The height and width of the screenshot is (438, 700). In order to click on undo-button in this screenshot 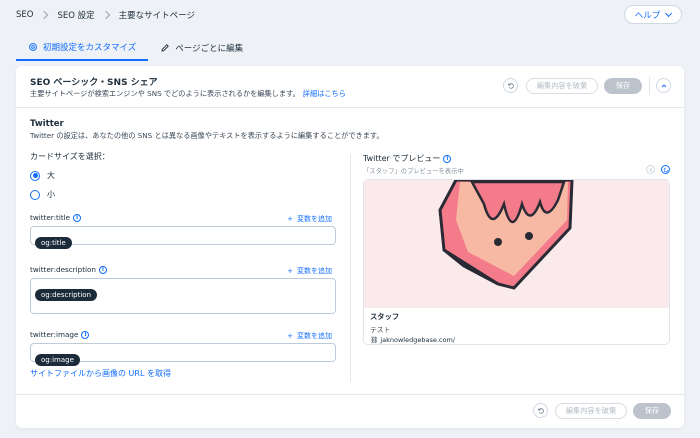, I will do `click(510, 85)`.